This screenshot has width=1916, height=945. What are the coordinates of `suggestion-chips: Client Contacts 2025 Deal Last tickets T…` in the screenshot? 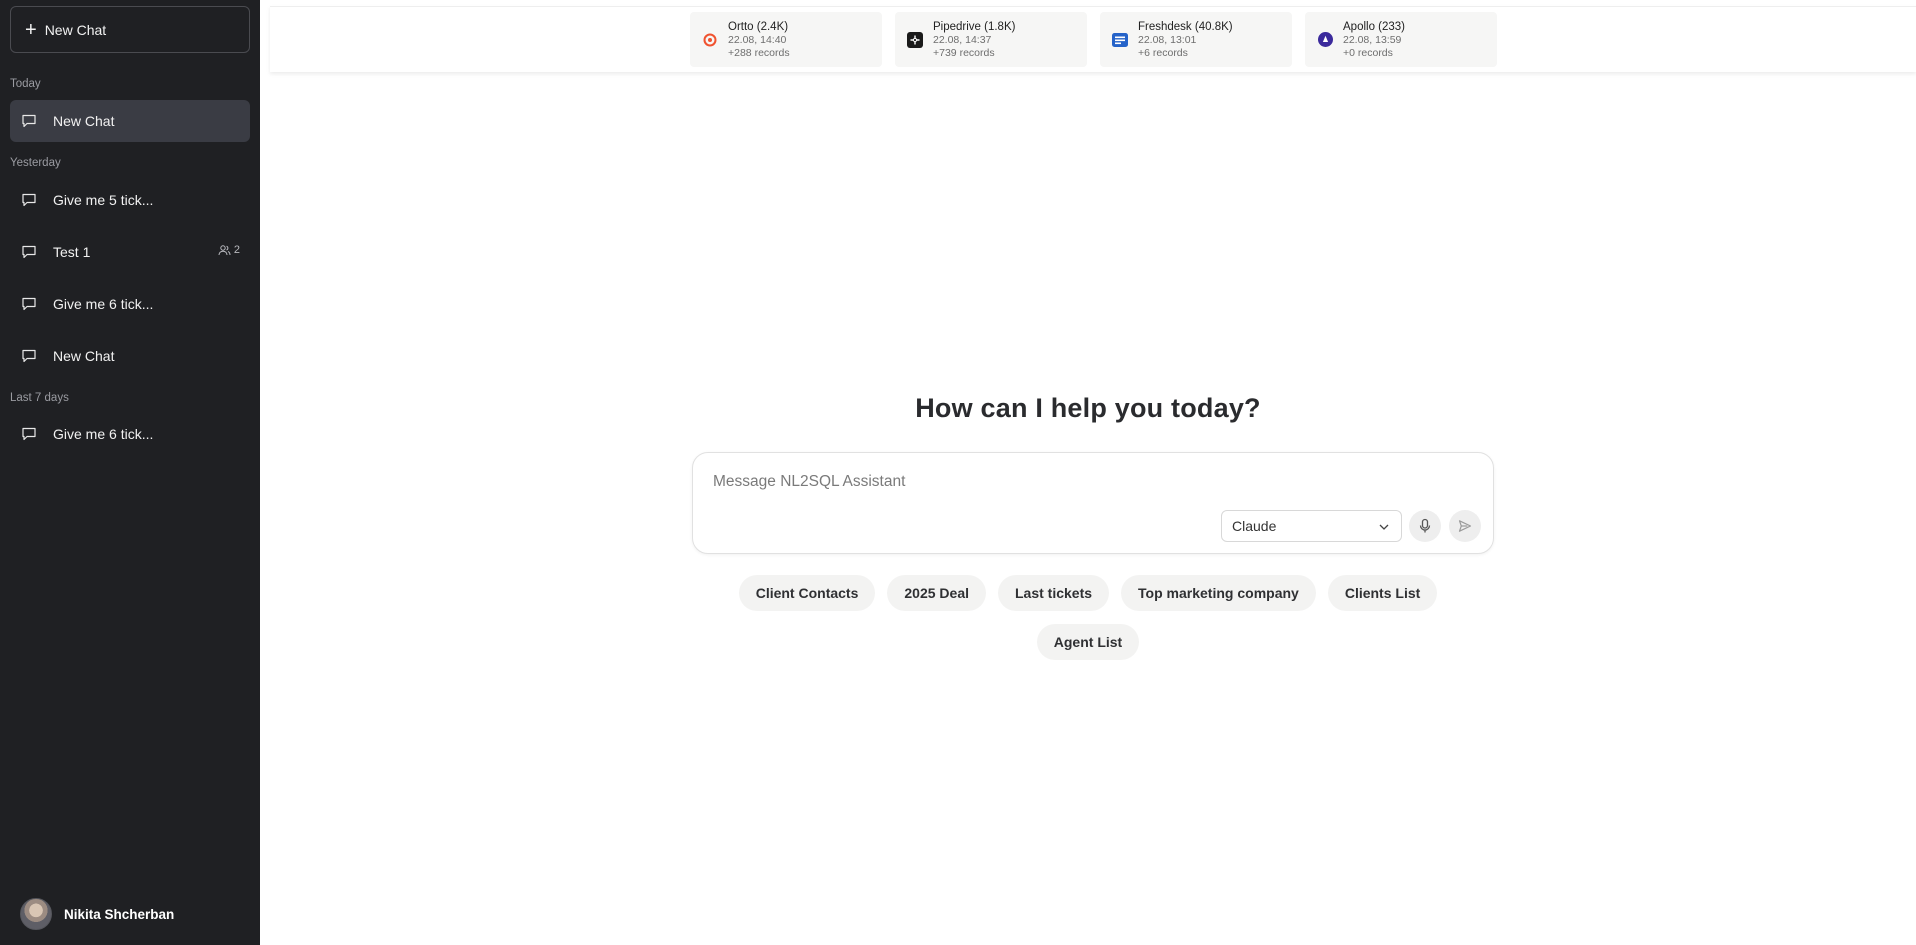 It's located at (1088, 593).